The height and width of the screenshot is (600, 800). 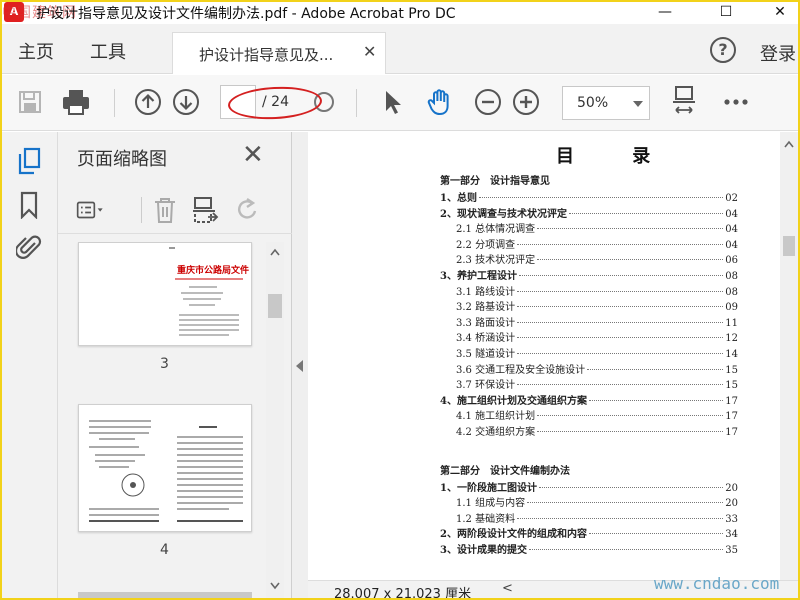 I want to click on zoom-out-icon, so click(x=488, y=102).